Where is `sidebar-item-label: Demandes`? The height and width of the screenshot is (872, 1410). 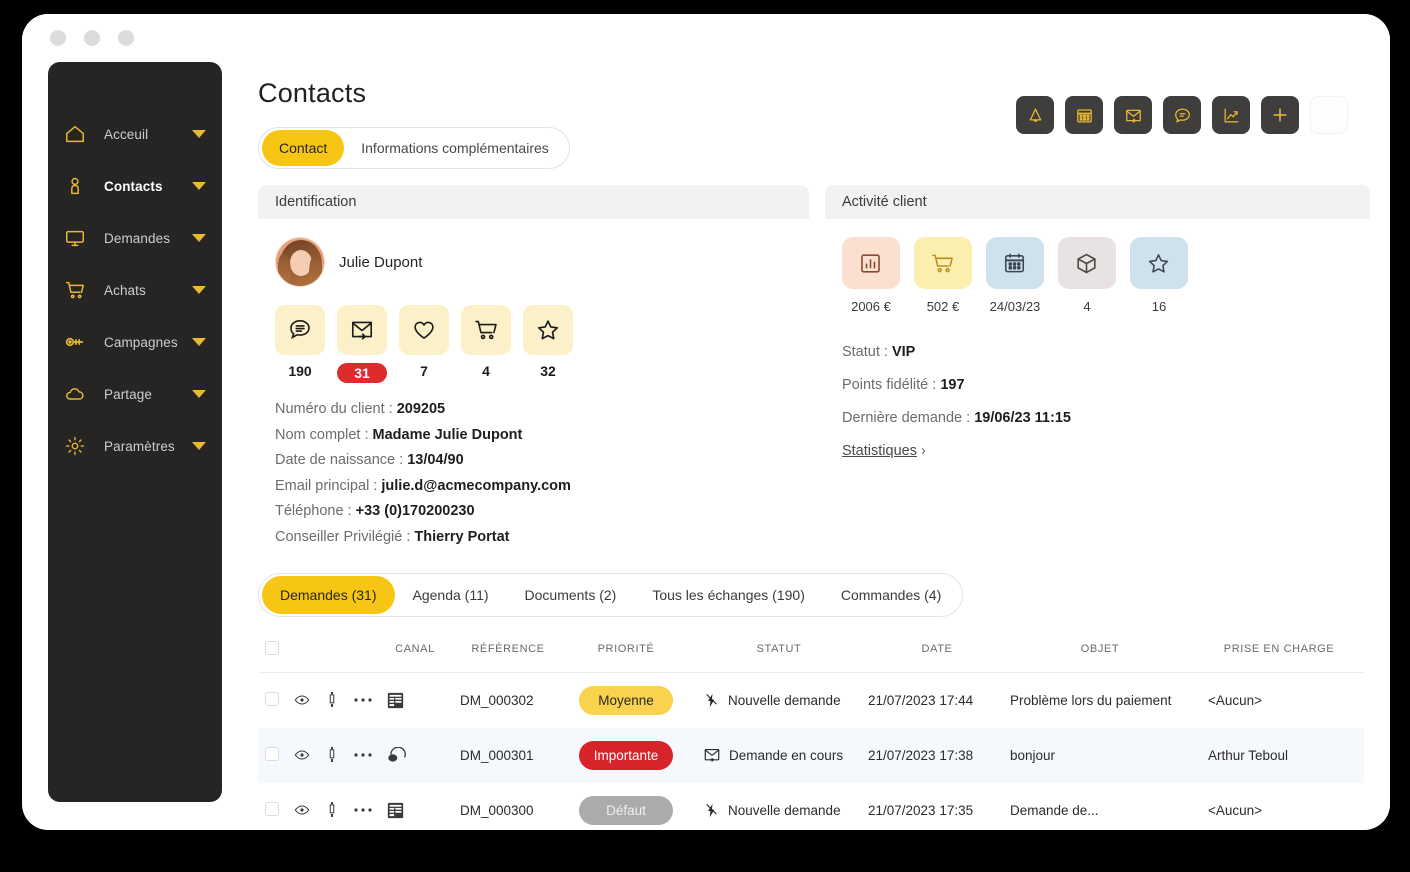
sidebar-item-label: Demandes is located at coordinates (137, 238).